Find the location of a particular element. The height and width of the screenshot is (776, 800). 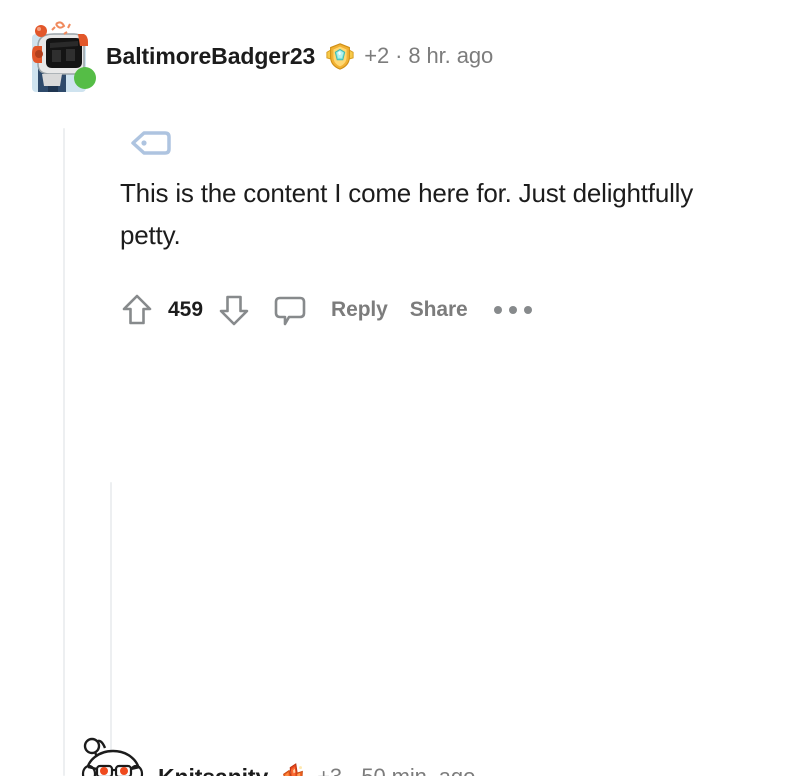

username: BaltimoreBadger23 is located at coordinates (210, 56).